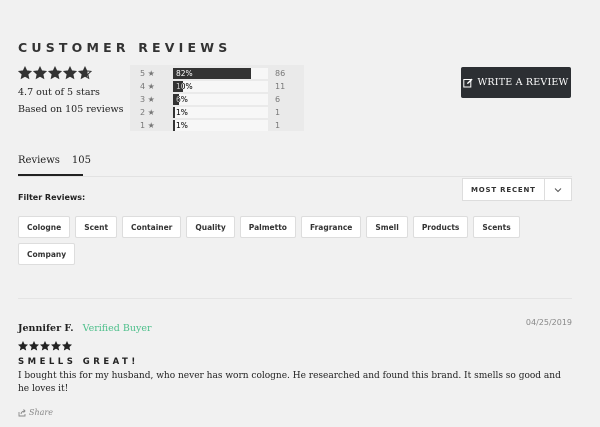 This screenshot has height=427, width=600. What do you see at coordinates (331, 227) in the screenshot?
I see `filter-chip-fragrance: Fragrance` at bounding box center [331, 227].